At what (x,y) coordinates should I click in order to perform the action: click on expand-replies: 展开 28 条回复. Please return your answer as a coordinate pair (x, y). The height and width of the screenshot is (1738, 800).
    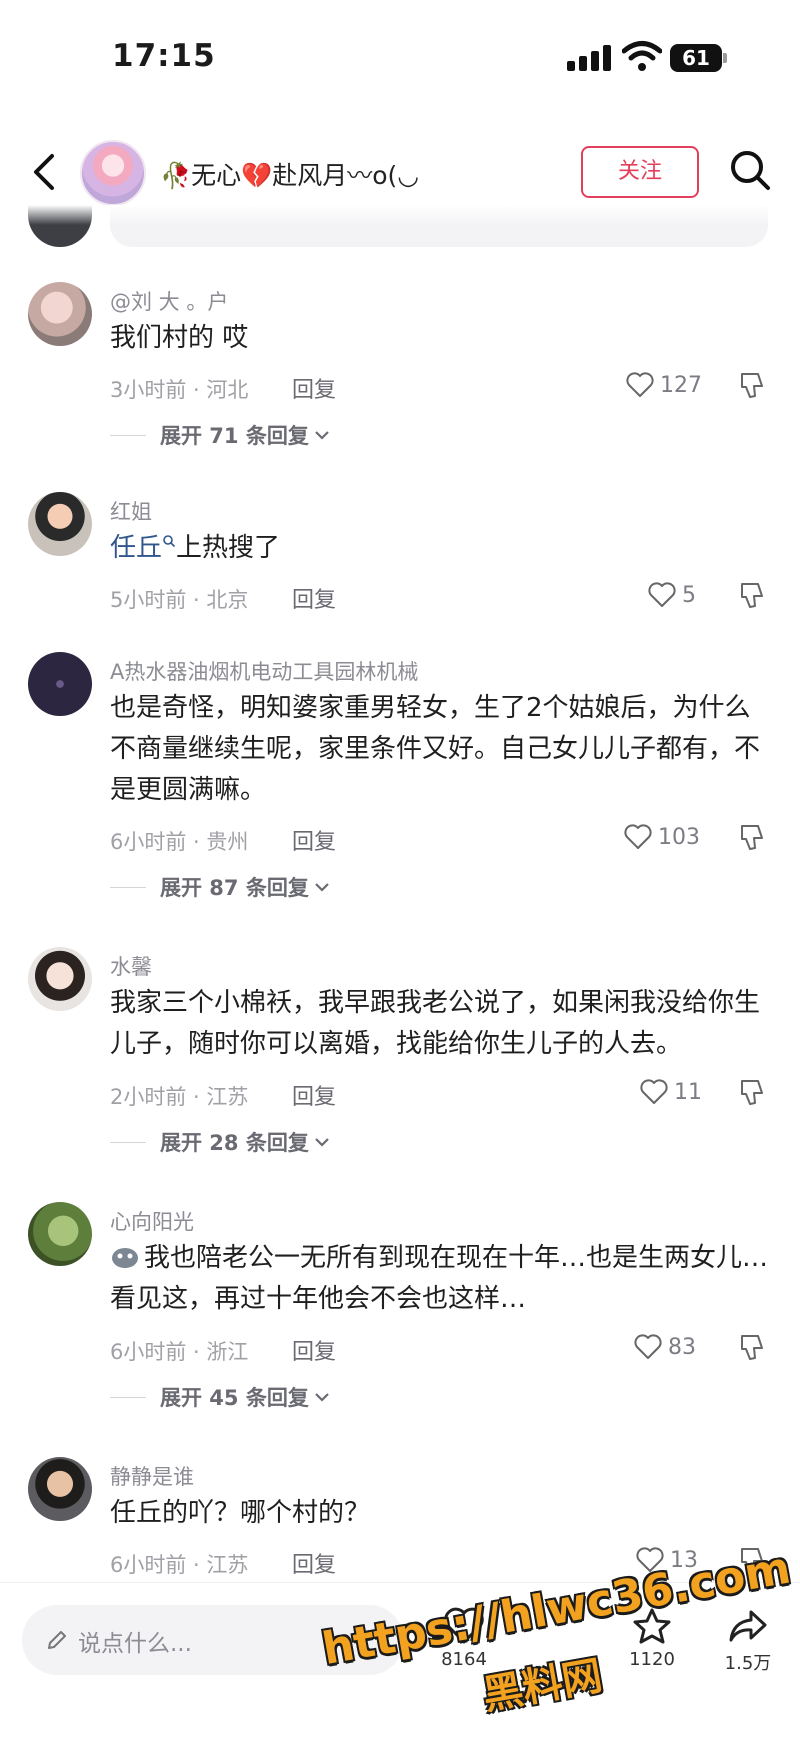
    Looking at the image, I should click on (220, 1142).